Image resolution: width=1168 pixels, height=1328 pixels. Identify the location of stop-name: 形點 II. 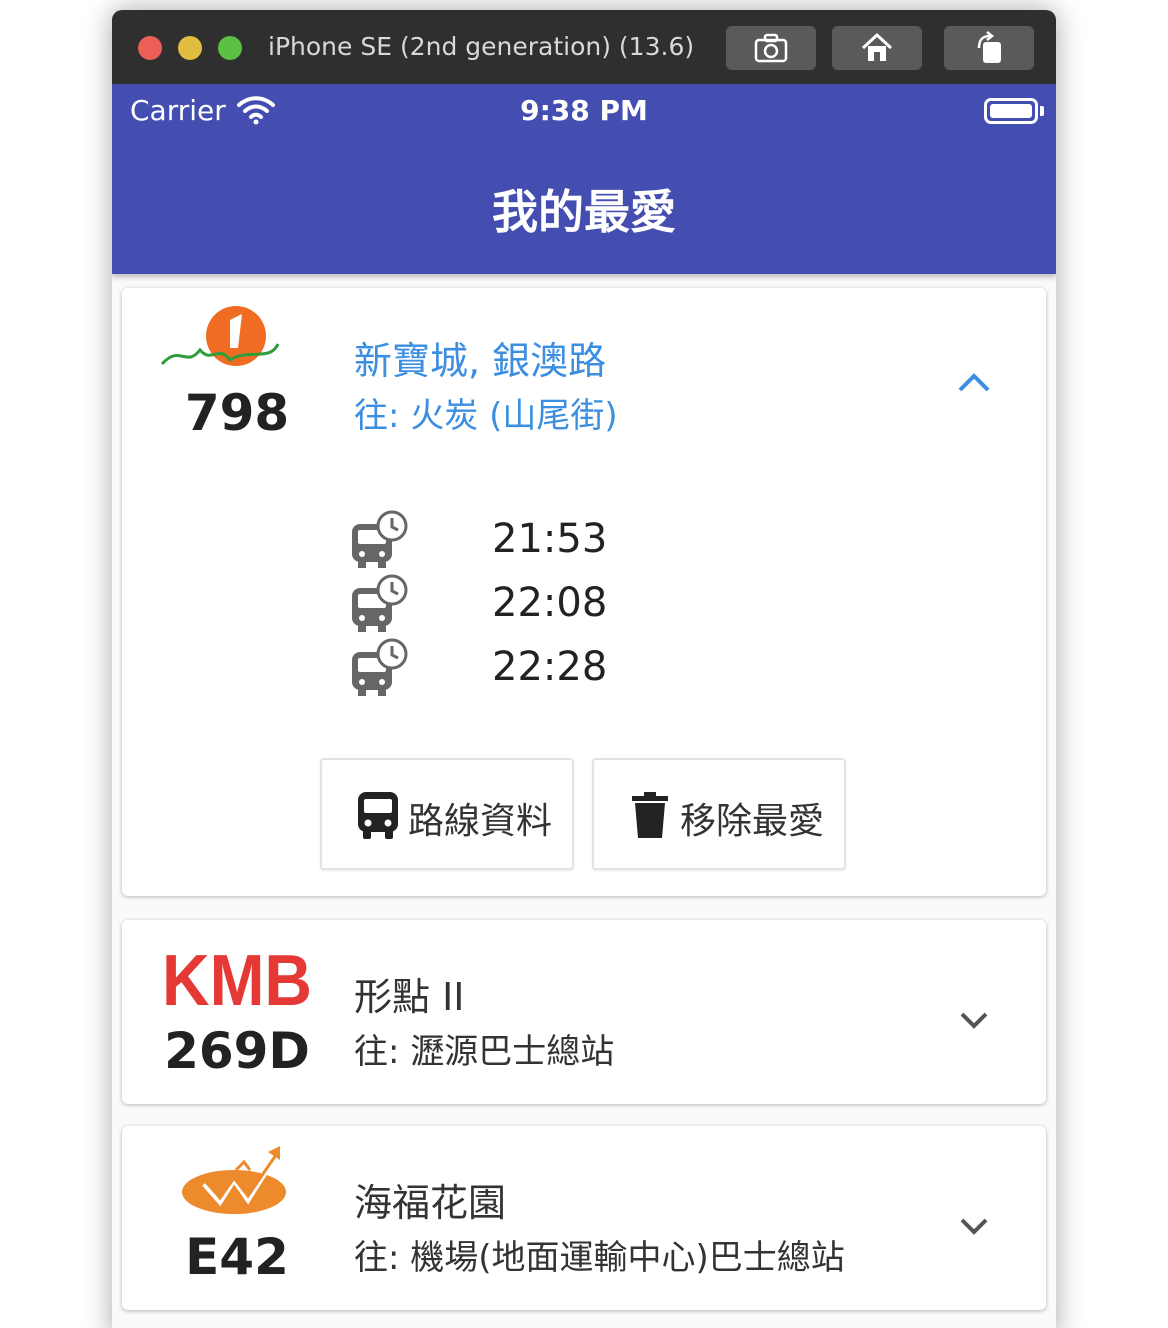
(409, 997).